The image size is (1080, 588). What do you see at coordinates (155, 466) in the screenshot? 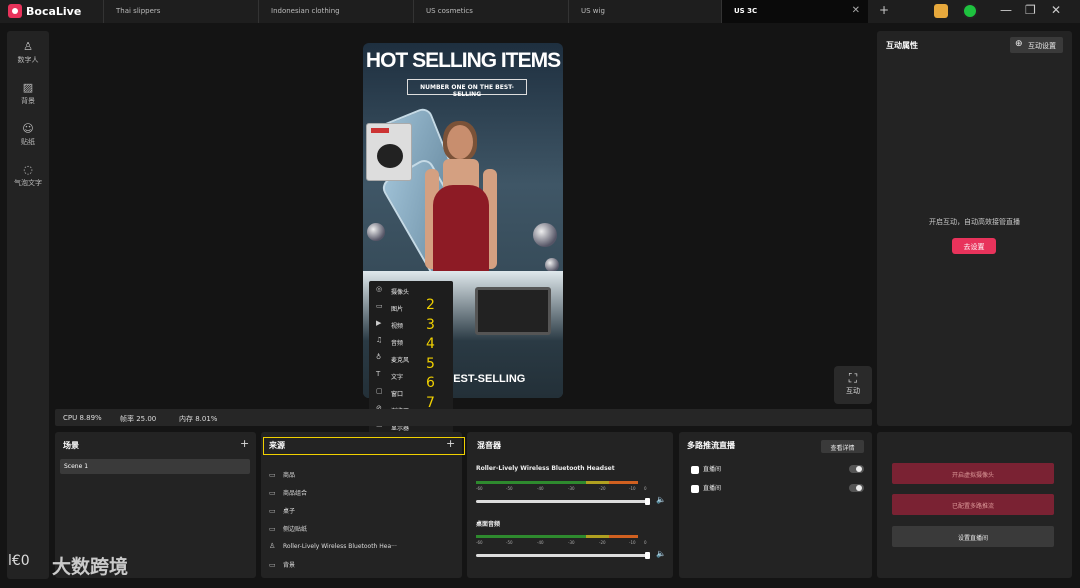
I see `scene-item: Scene 1` at bounding box center [155, 466].